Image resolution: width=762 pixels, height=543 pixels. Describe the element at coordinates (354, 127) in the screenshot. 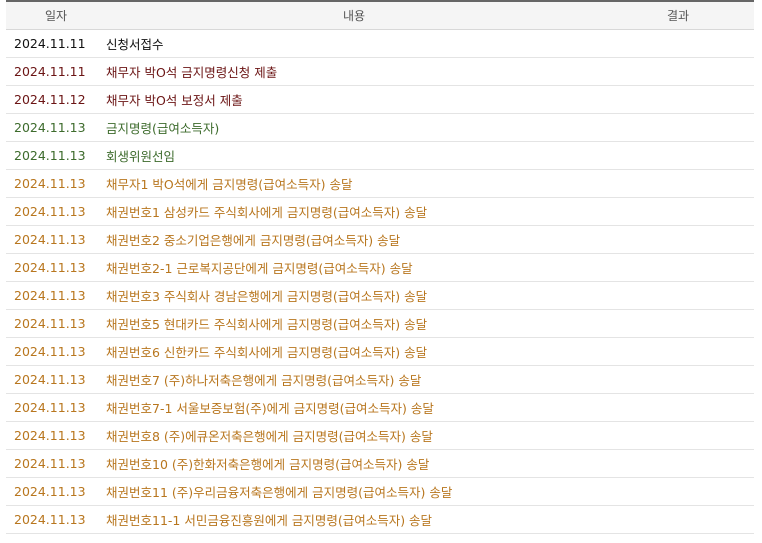

I see `row-content: 금지명령(급여소득자)` at that location.